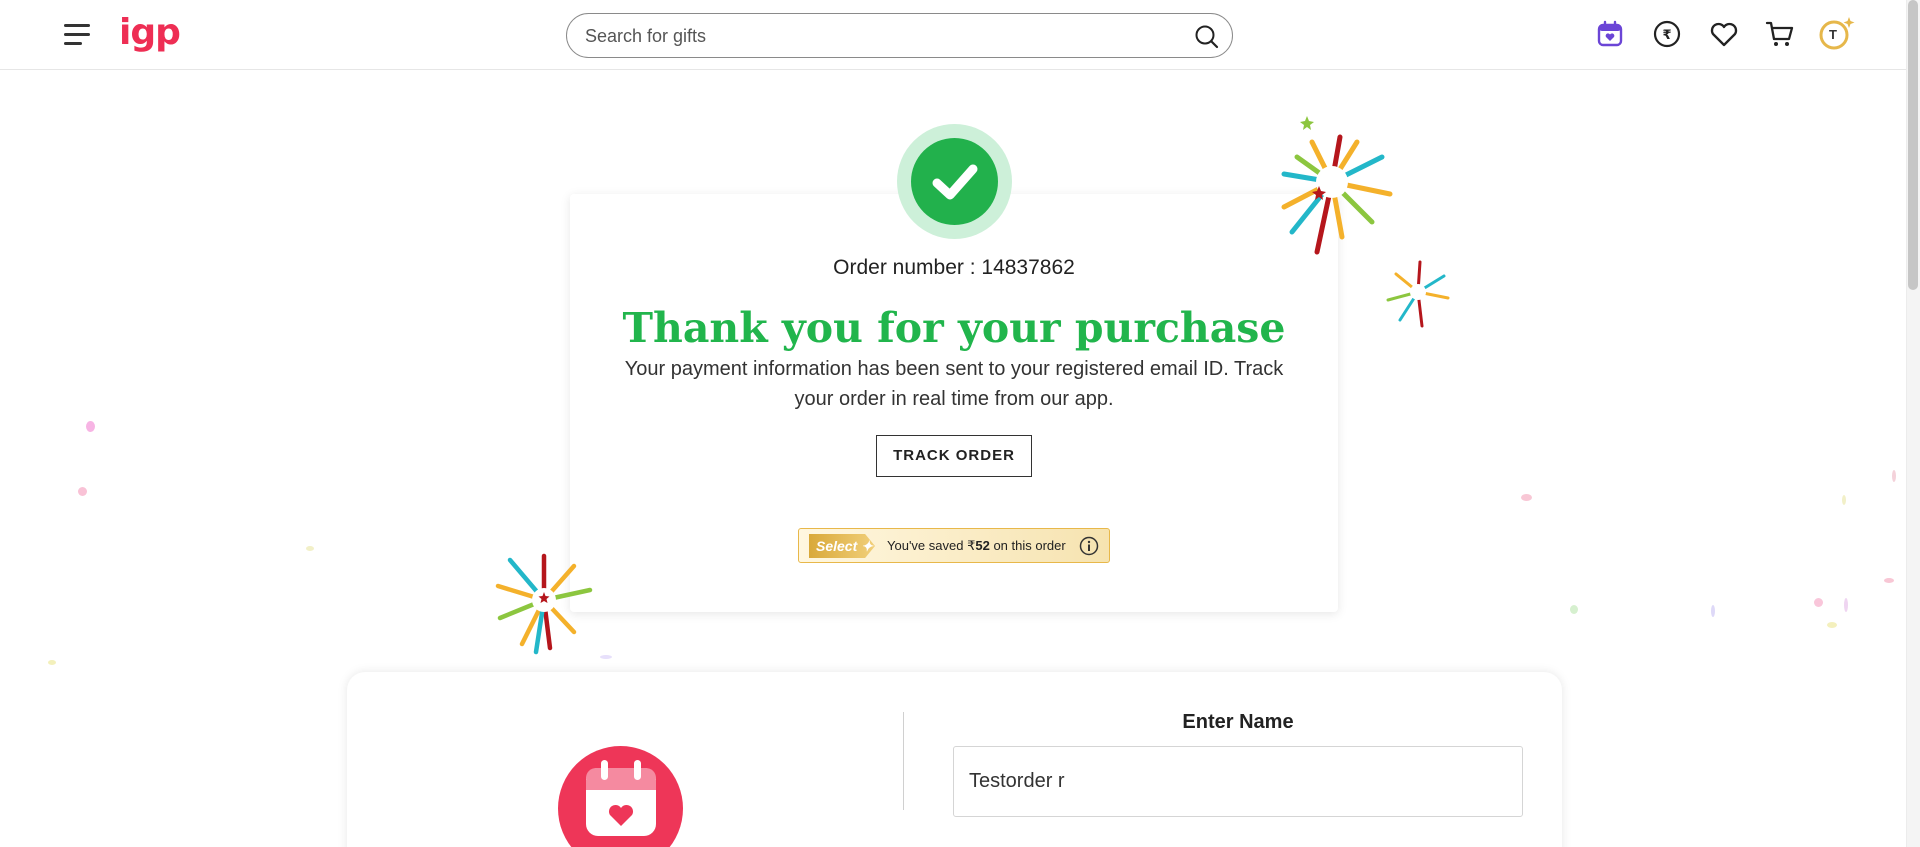 This screenshot has height=847, width=1920. Describe the element at coordinates (1089, 546) in the screenshot. I see `info-icon` at that location.